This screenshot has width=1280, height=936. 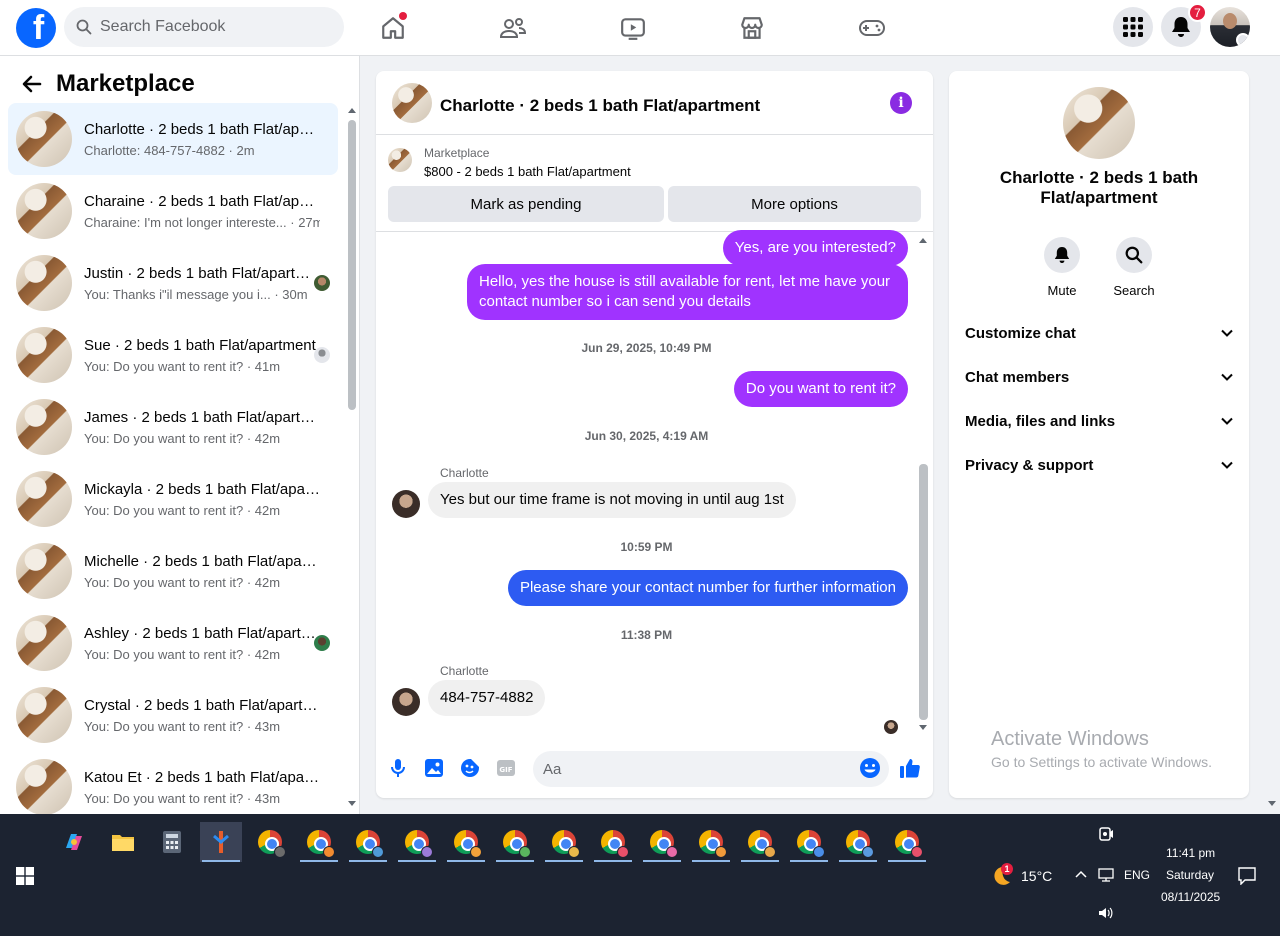 What do you see at coordinates (1099, 123) in the screenshot?
I see `listing-photo` at bounding box center [1099, 123].